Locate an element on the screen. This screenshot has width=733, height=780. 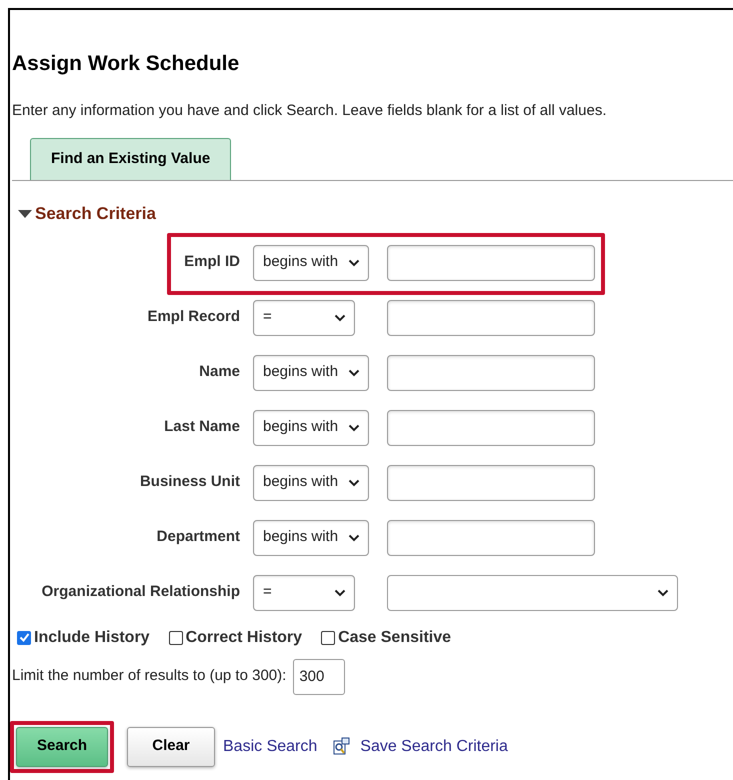
section-toggle: Search Criteria is located at coordinates (87, 213).